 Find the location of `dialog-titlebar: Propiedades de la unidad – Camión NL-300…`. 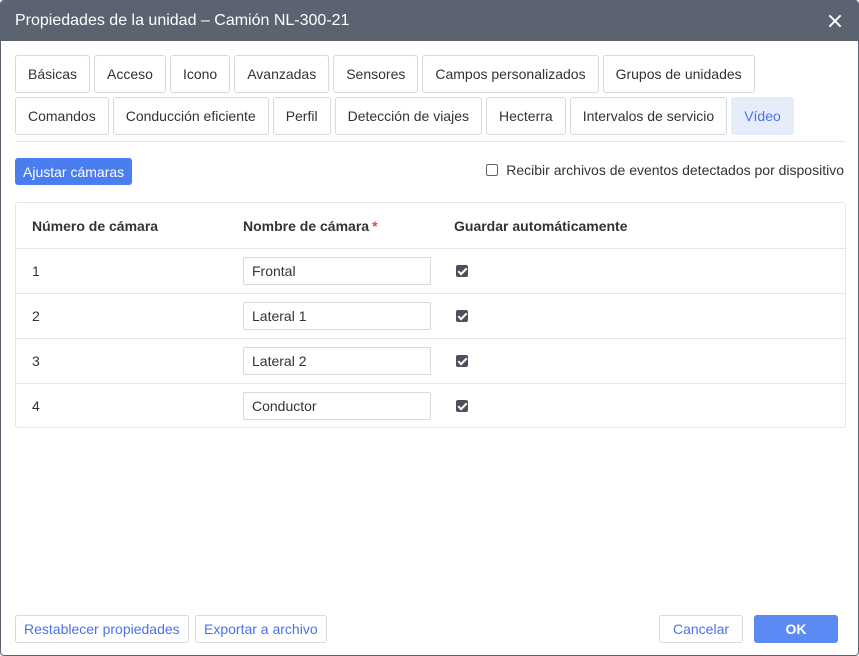

dialog-titlebar: Propiedades de la unidad – Camión NL-300… is located at coordinates (429, 21).